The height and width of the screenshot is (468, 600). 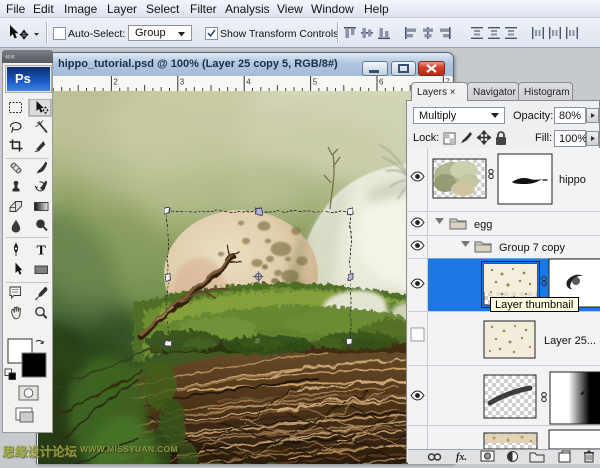 I want to click on svg-text: 2, so click(x=115, y=82).